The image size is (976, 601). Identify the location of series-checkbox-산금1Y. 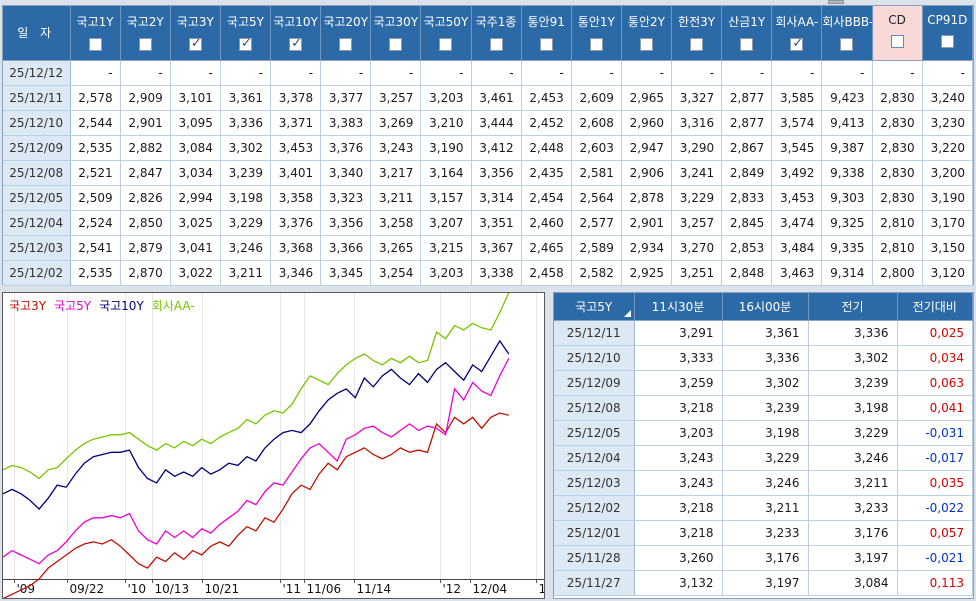
(747, 44).